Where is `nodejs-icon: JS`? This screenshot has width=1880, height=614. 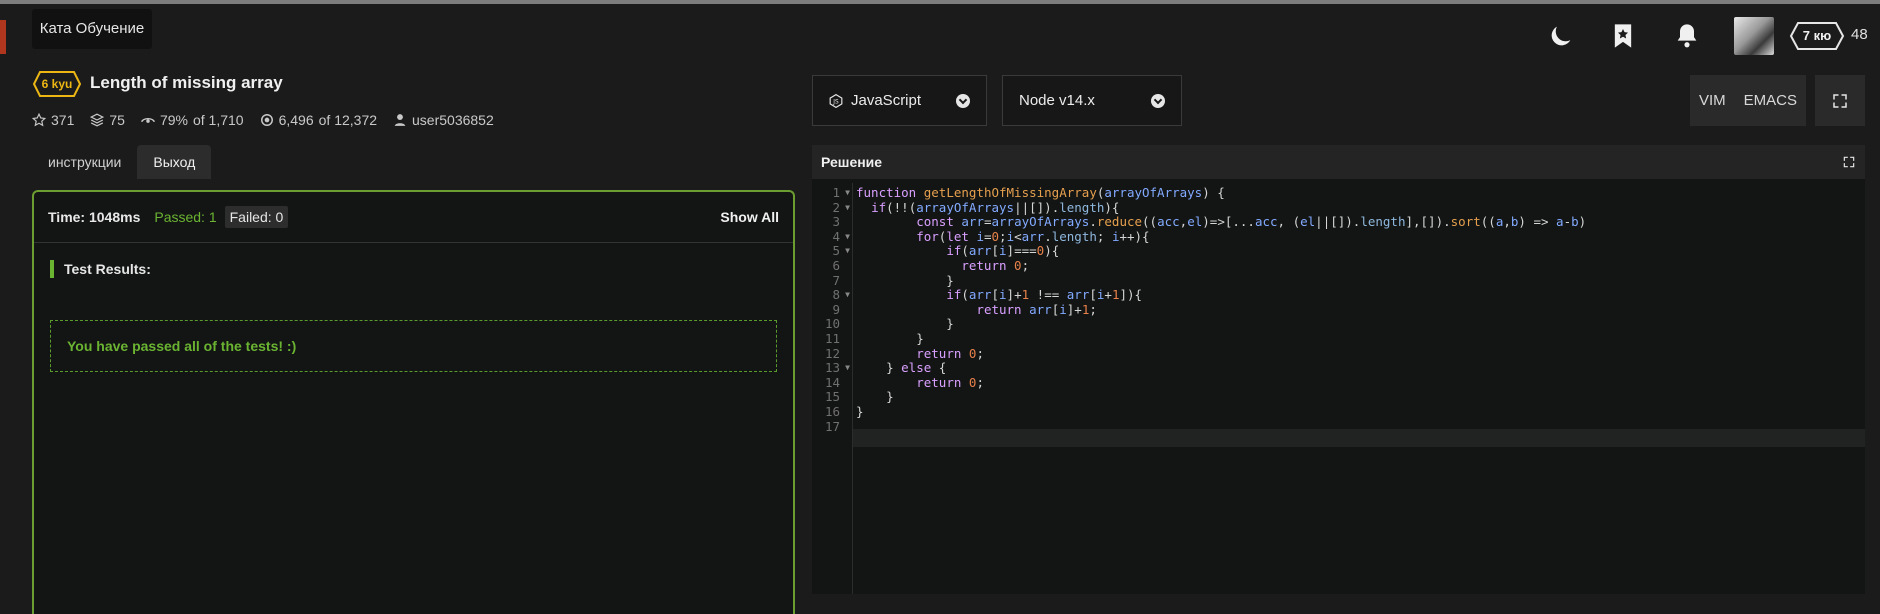 nodejs-icon: JS is located at coordinates (836, 100).